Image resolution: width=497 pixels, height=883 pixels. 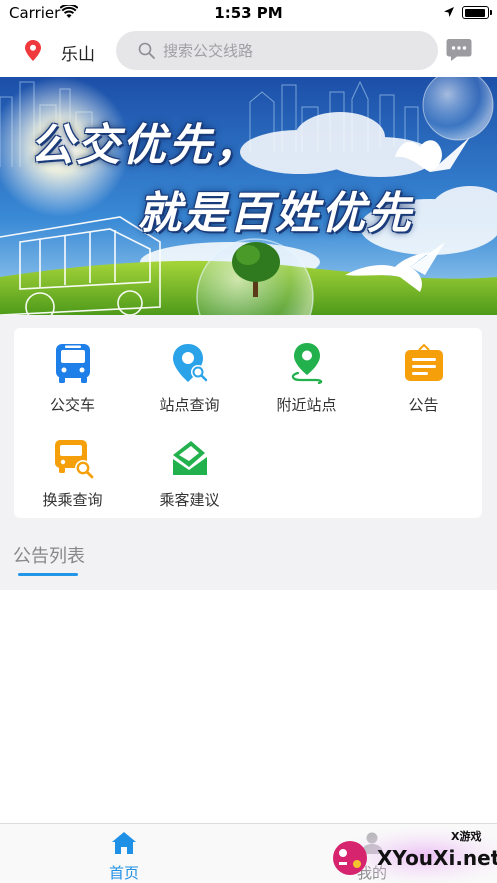 I want to click on bus-icon, so click(x=72, y=363).